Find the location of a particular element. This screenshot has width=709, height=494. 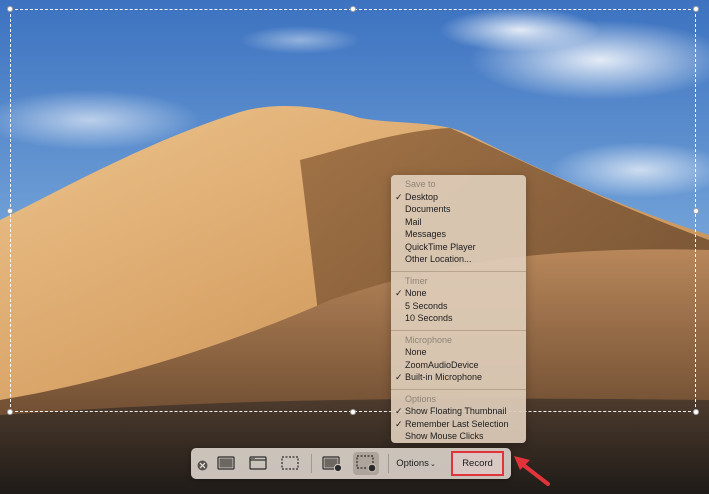

record-selection-icon is located at coordinates (366, 464).